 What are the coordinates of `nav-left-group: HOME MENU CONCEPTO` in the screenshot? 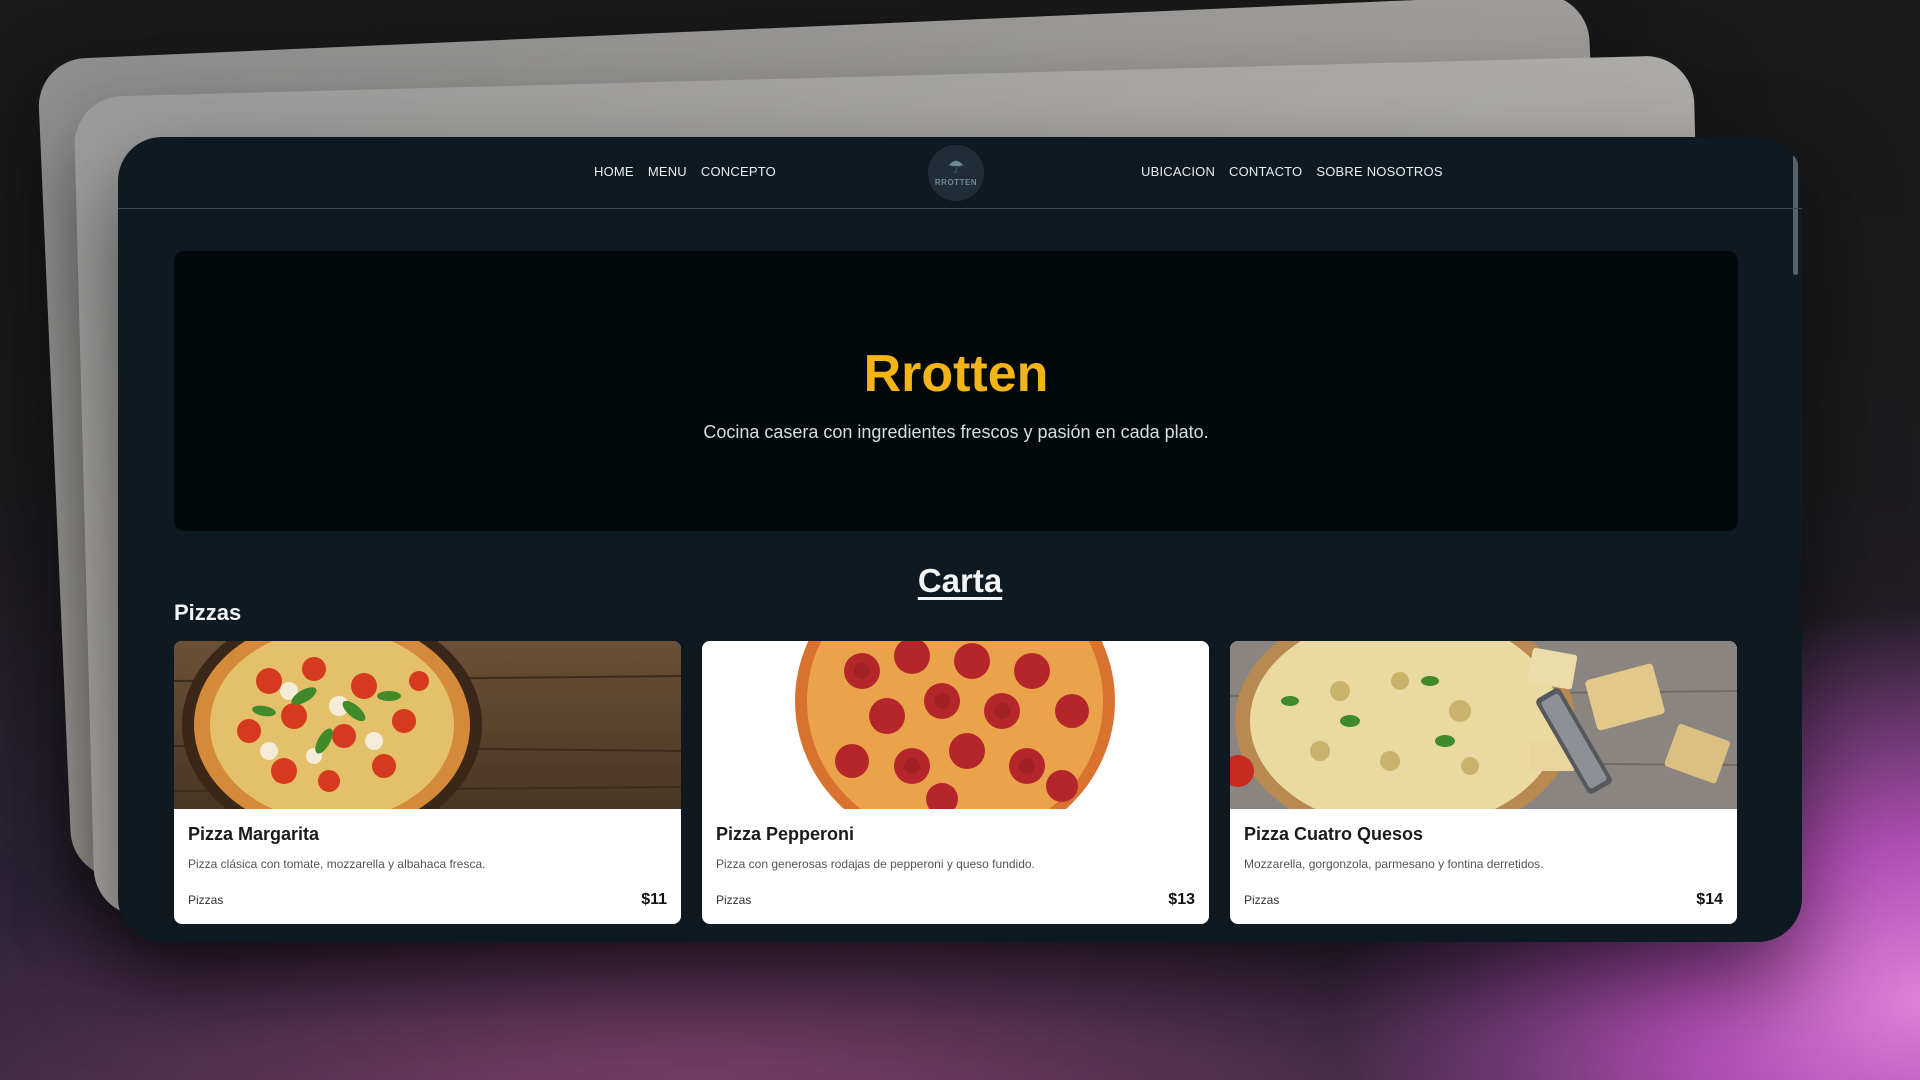 It's located at (685, 171).